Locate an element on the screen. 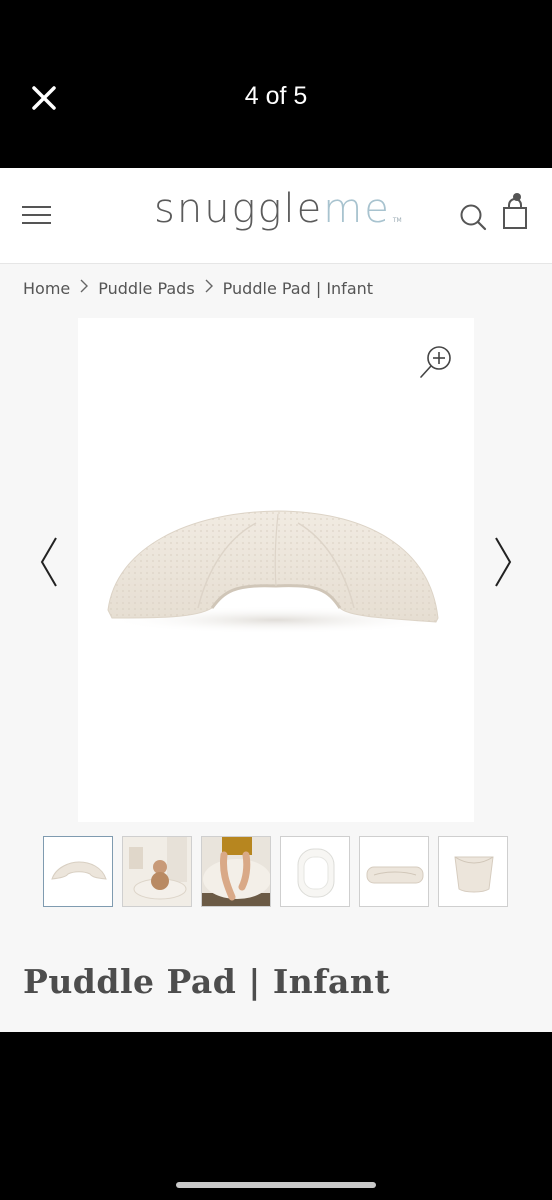  thumbnail-pad-top is located at coordinates (315, 871).